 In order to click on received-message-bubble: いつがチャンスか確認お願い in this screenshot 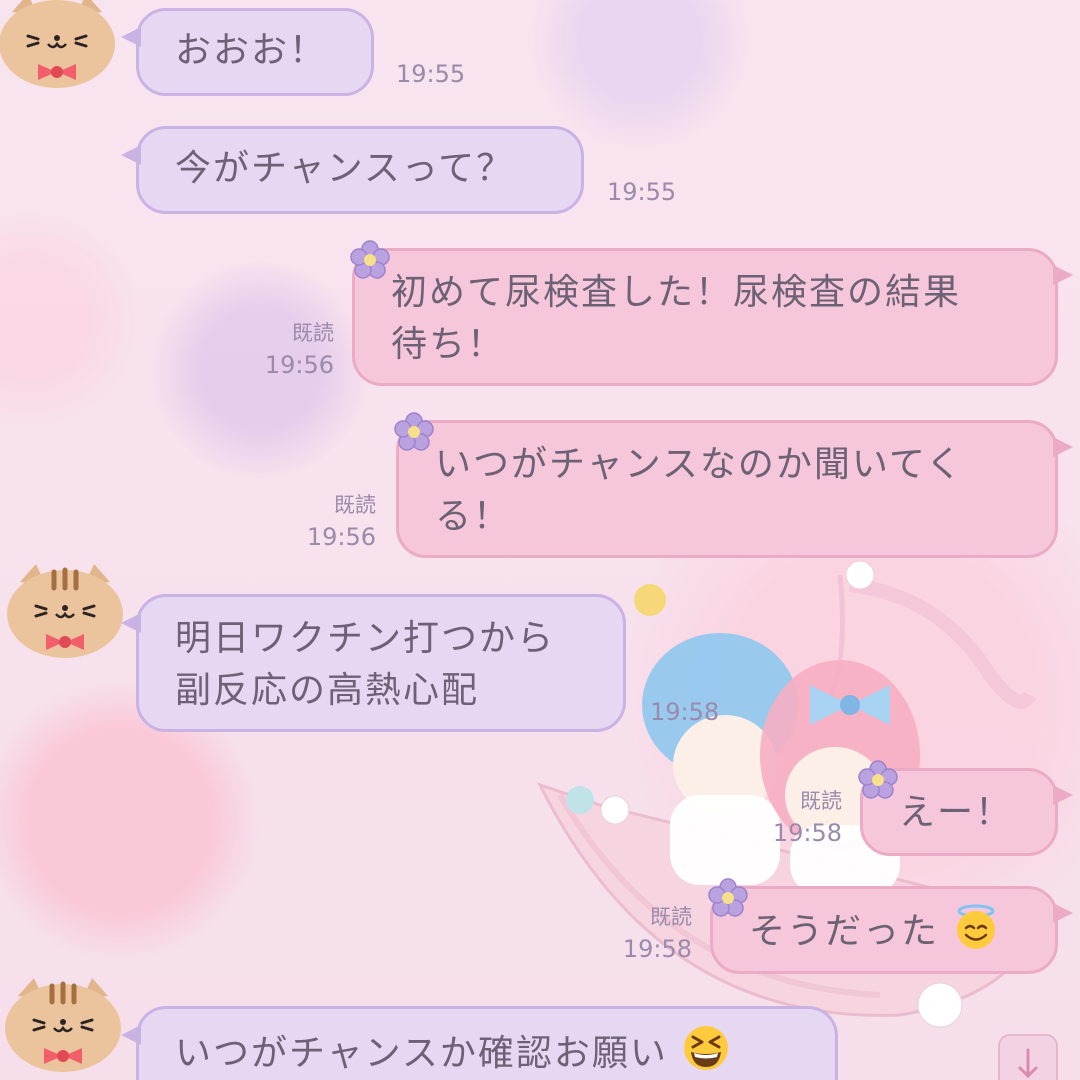, I will do `click(479, 1043)`.